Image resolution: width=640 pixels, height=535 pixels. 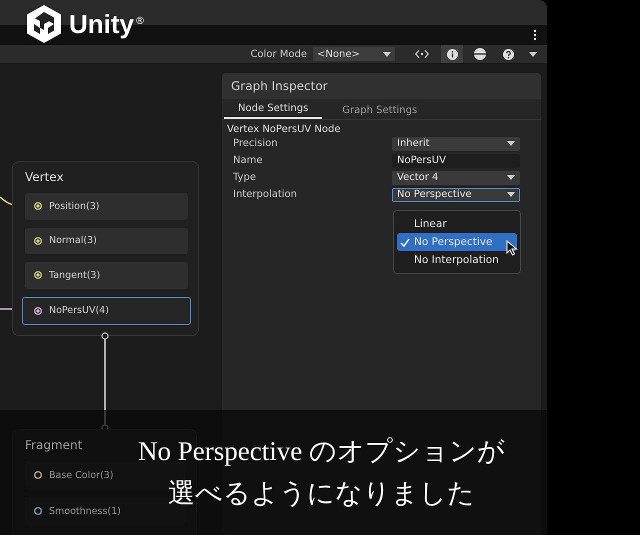 I want to click on panel-title: Graph Inspector, so click(x=279, y=86).